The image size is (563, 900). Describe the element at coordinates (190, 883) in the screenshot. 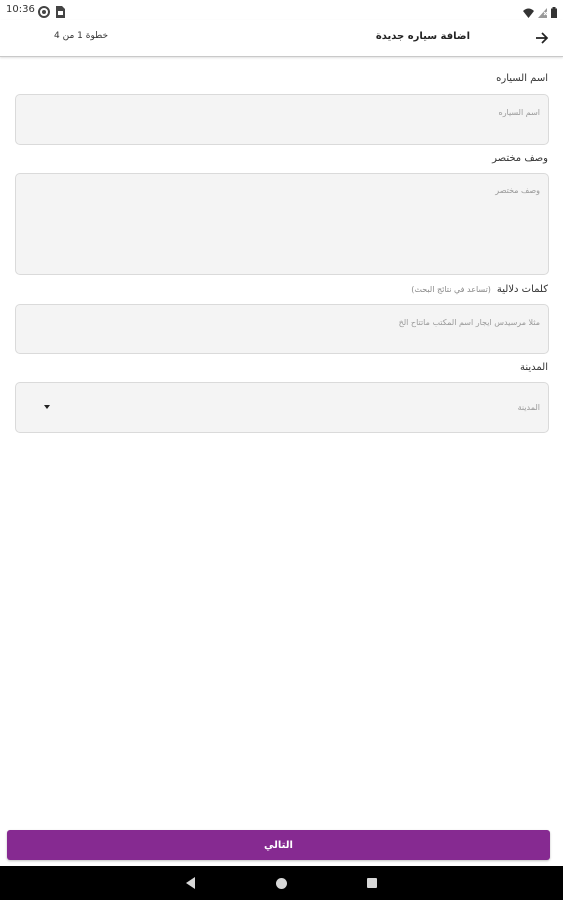

I see `back-triangle-icon` at that location.